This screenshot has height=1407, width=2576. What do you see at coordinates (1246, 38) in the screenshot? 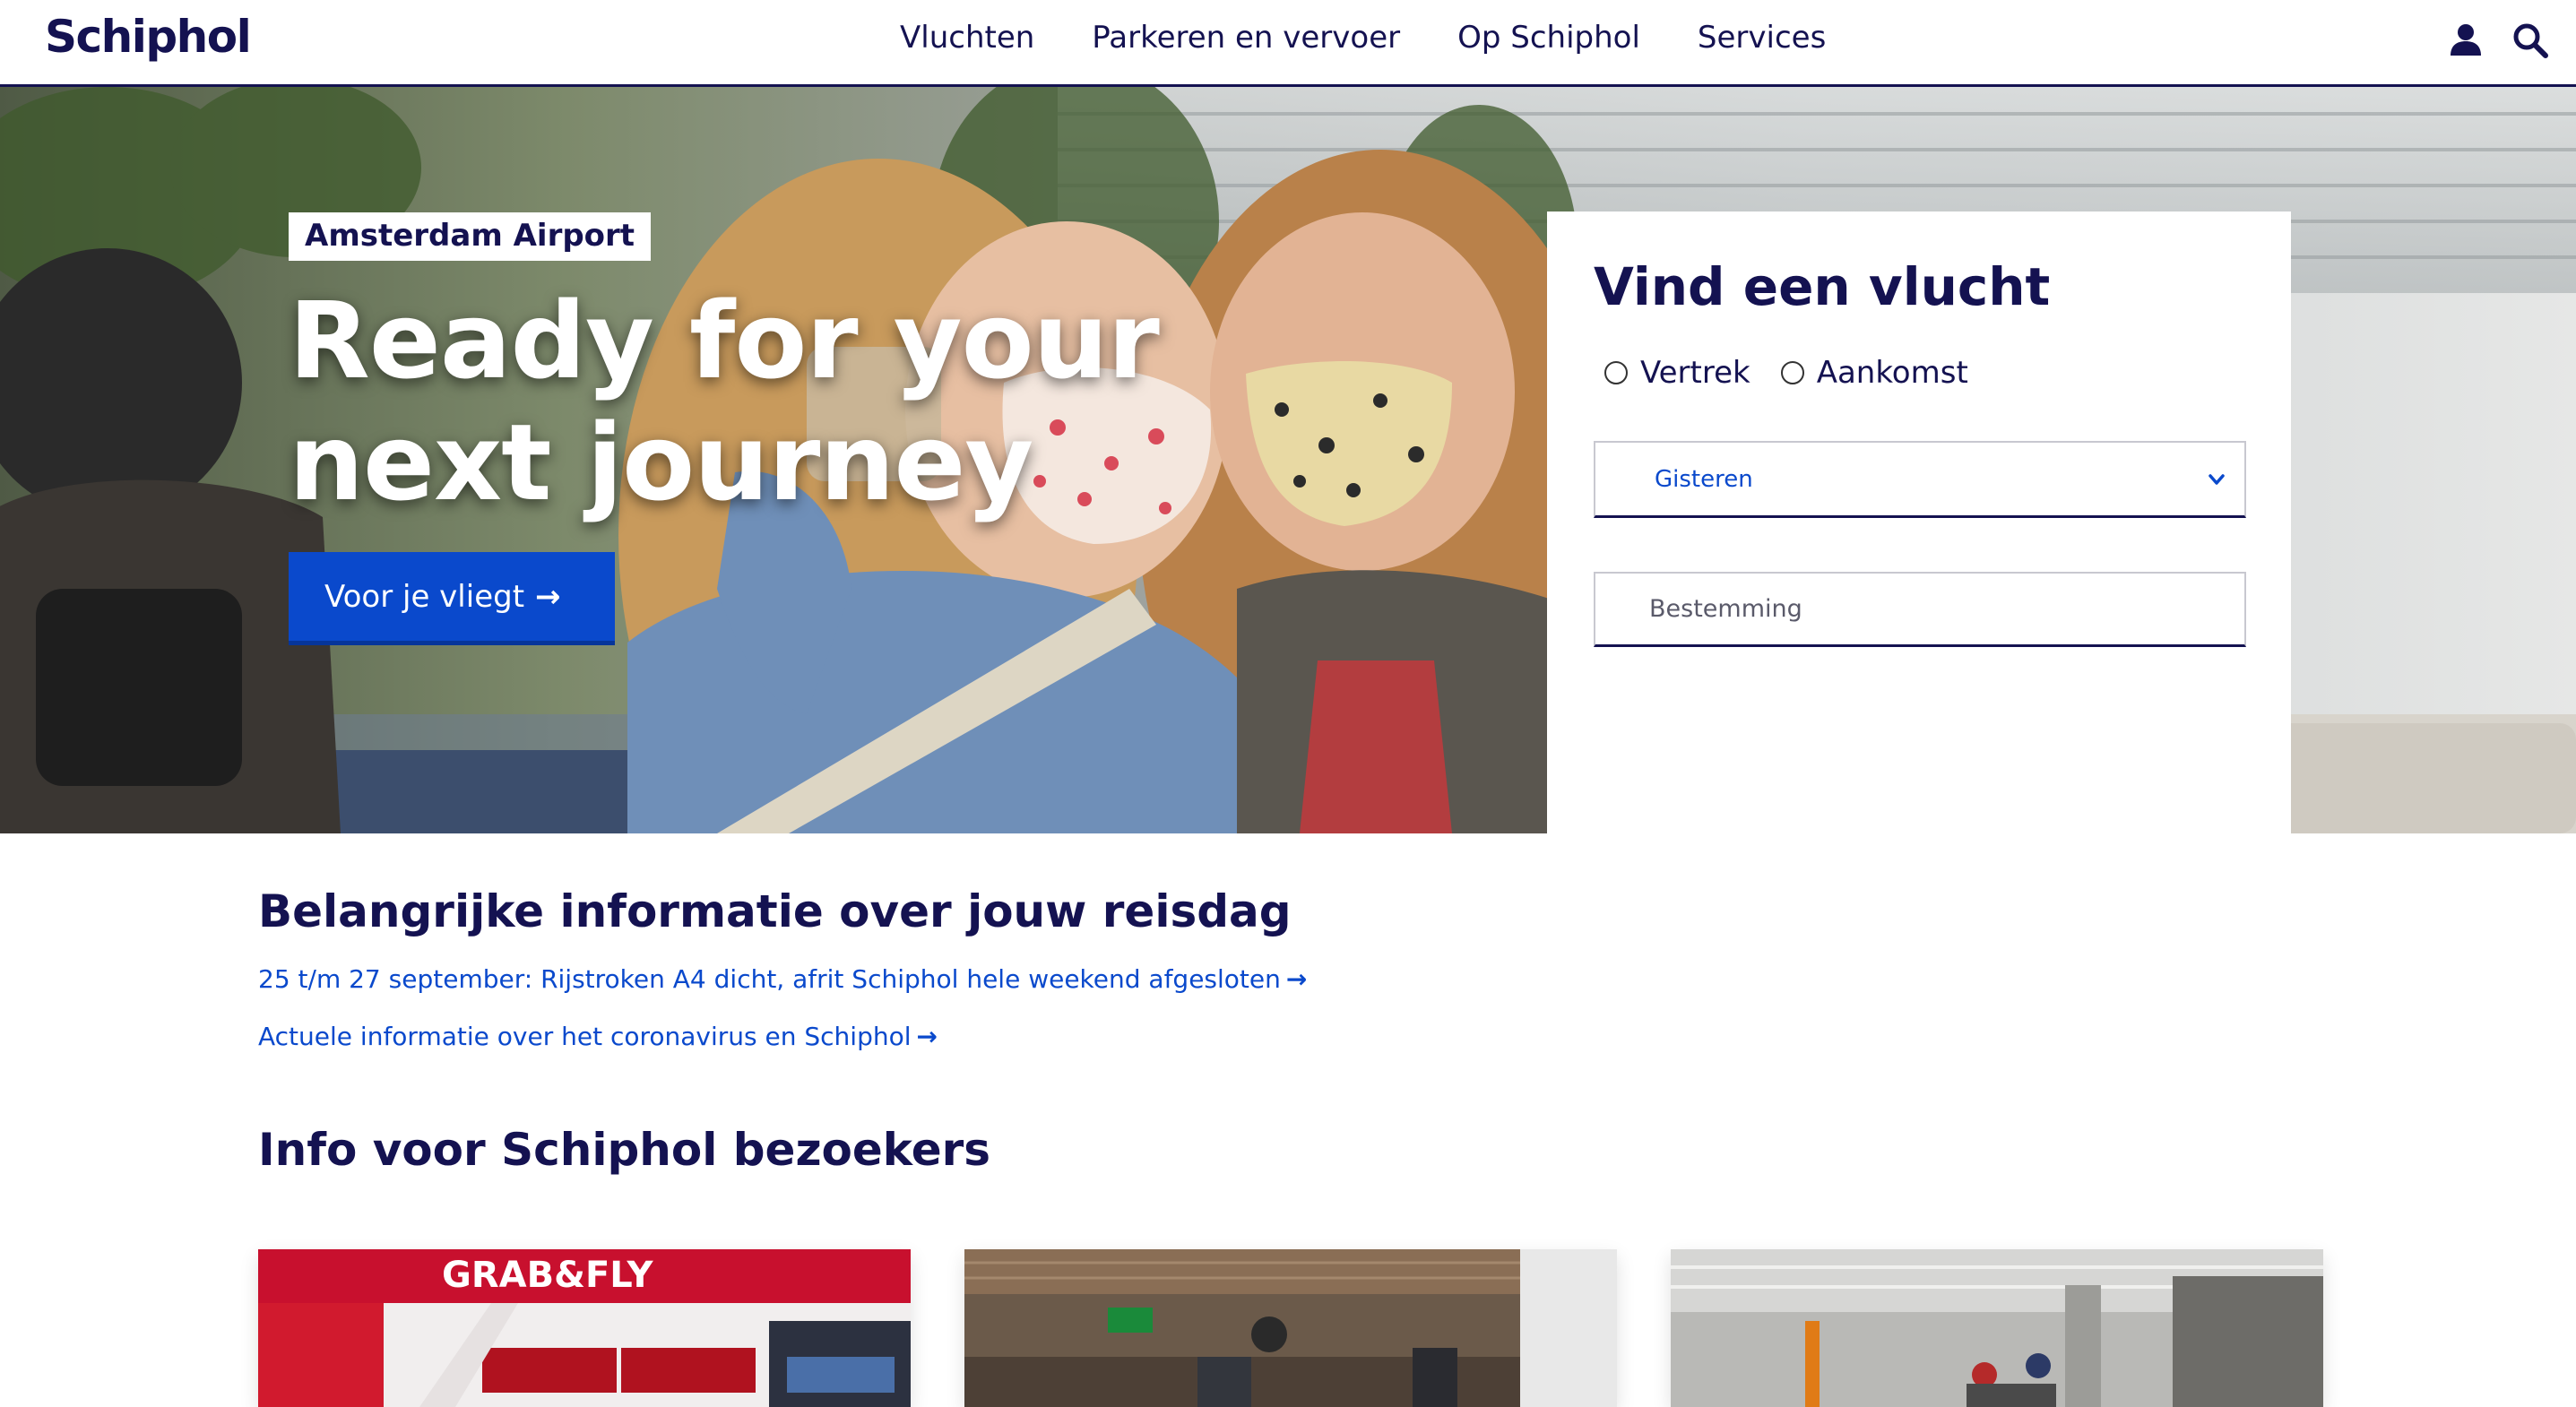
I see `nav-parkeren-en-vervoer: Parkeren en vervoer` at bounding box center [1246, 38].